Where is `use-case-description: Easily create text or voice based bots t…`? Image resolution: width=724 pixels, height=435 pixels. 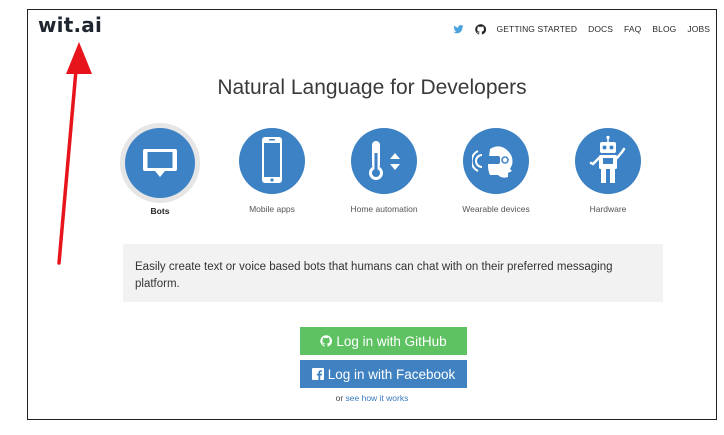
use-case-description: Easily create text or voice based bots t… is located at coordinates (393, 273).